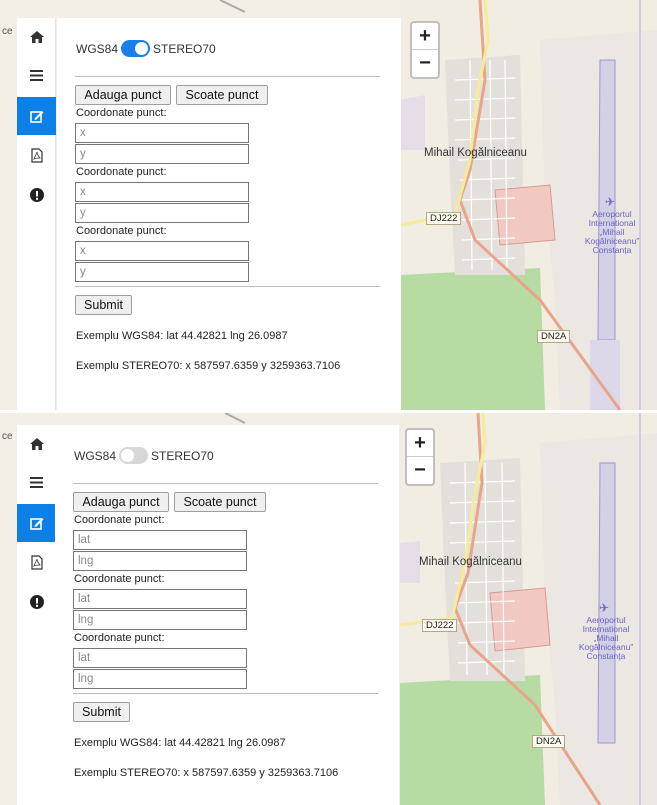  I want to click on point-2-lat-input, so click(160, 599).